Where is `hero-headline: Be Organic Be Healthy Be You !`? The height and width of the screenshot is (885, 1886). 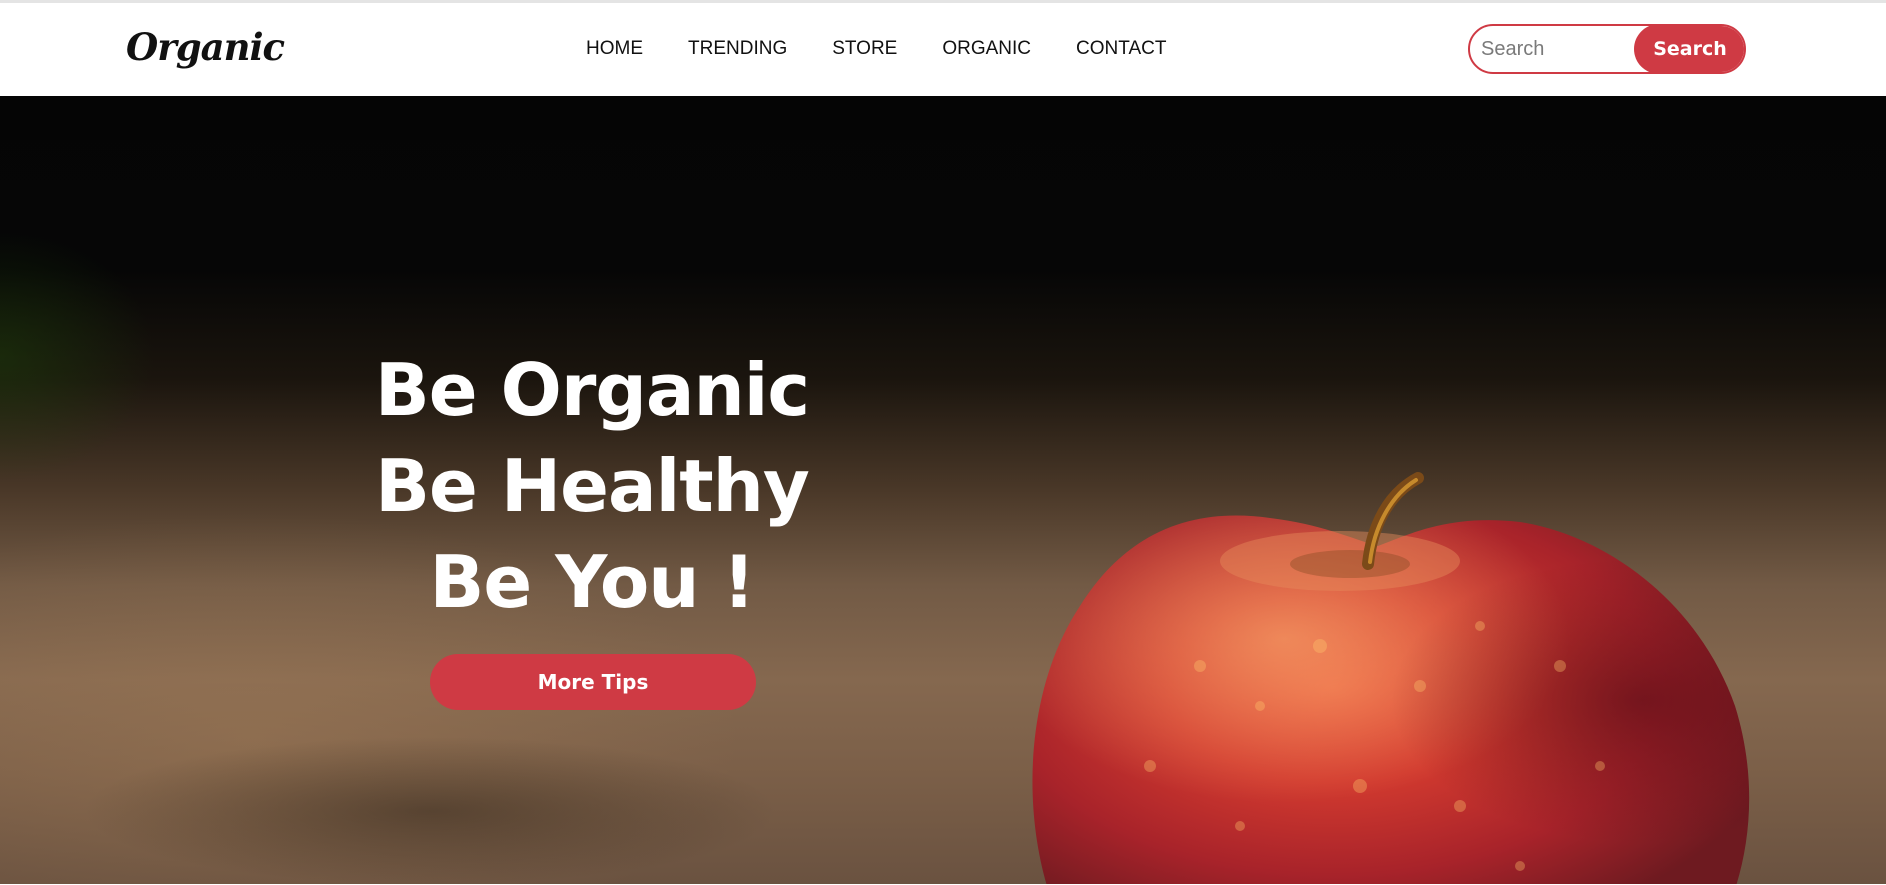
hero-headline: Be Organic Be Healthy Be You ! is located at coordinates (592, 486).